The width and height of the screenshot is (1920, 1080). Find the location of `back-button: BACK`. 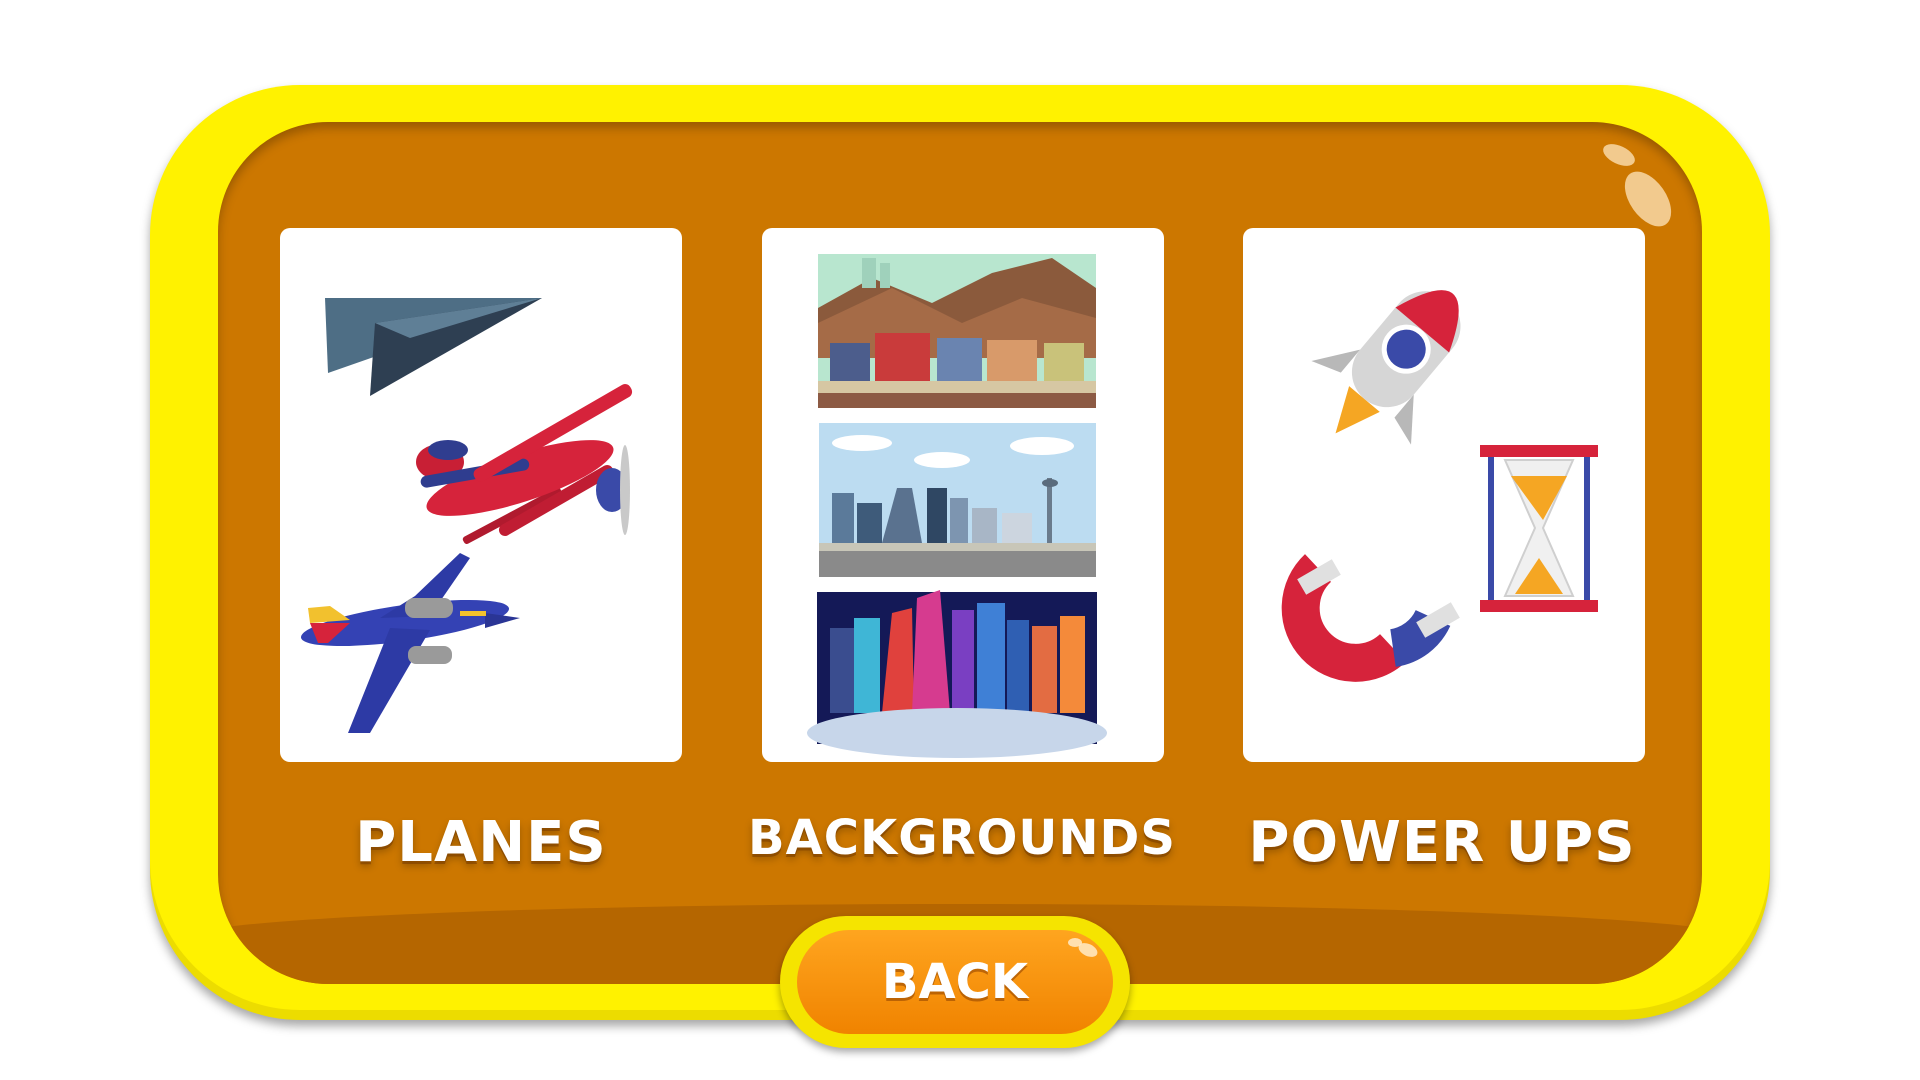

back-button: BACK is located at coordinates (955, 982).